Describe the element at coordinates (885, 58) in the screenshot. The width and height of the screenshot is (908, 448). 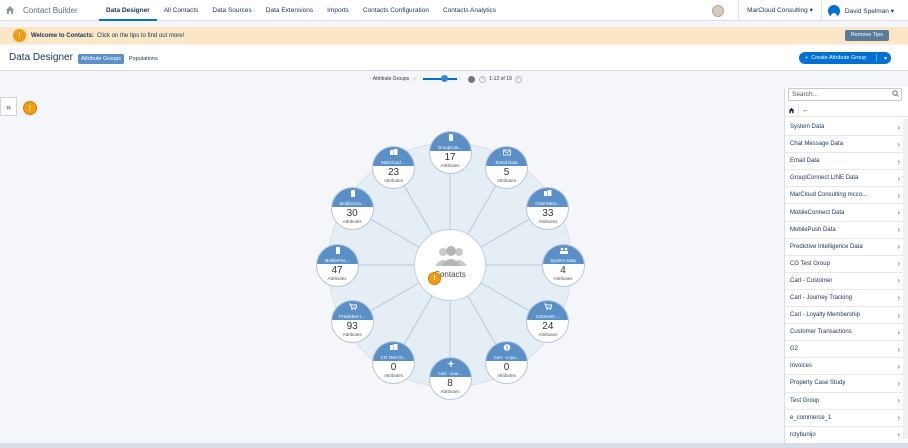
I see `chevron-down-icon: ▾` at that location.